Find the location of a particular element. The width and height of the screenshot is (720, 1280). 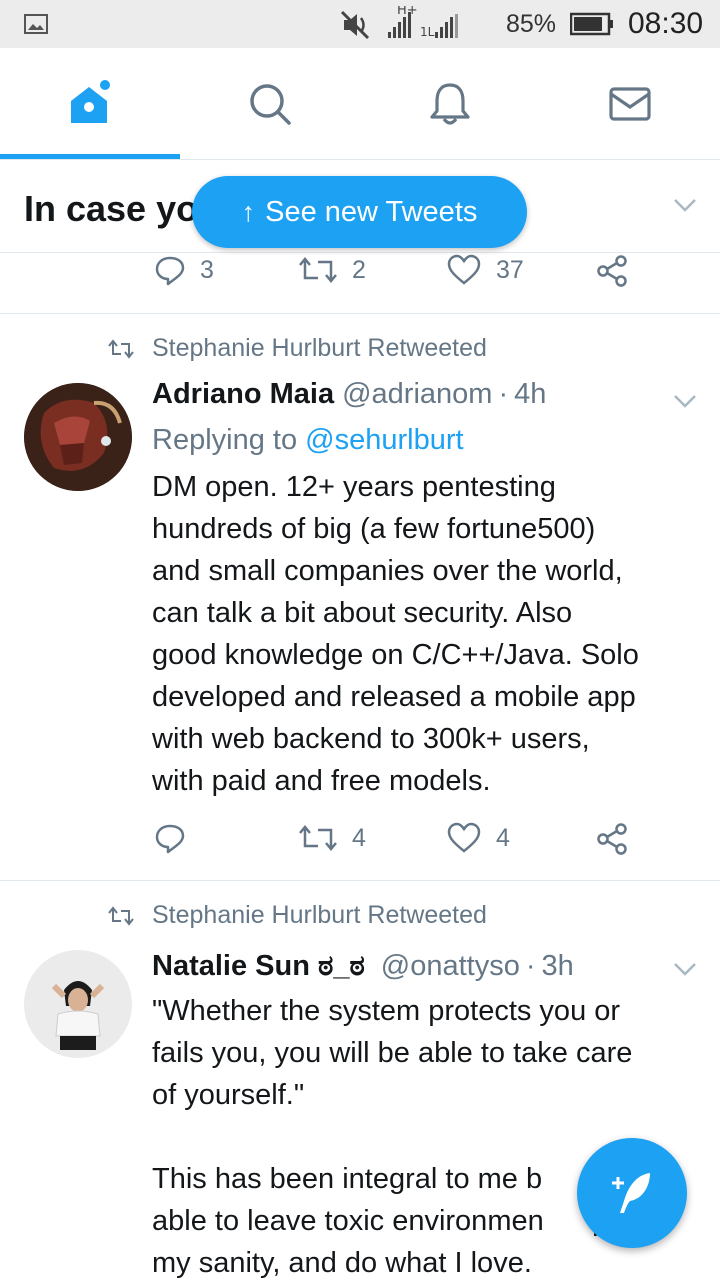

tweet-header: Natalie Sun ಠ_ಠ @onattyso · 3h is located at coordinates (363, 966).